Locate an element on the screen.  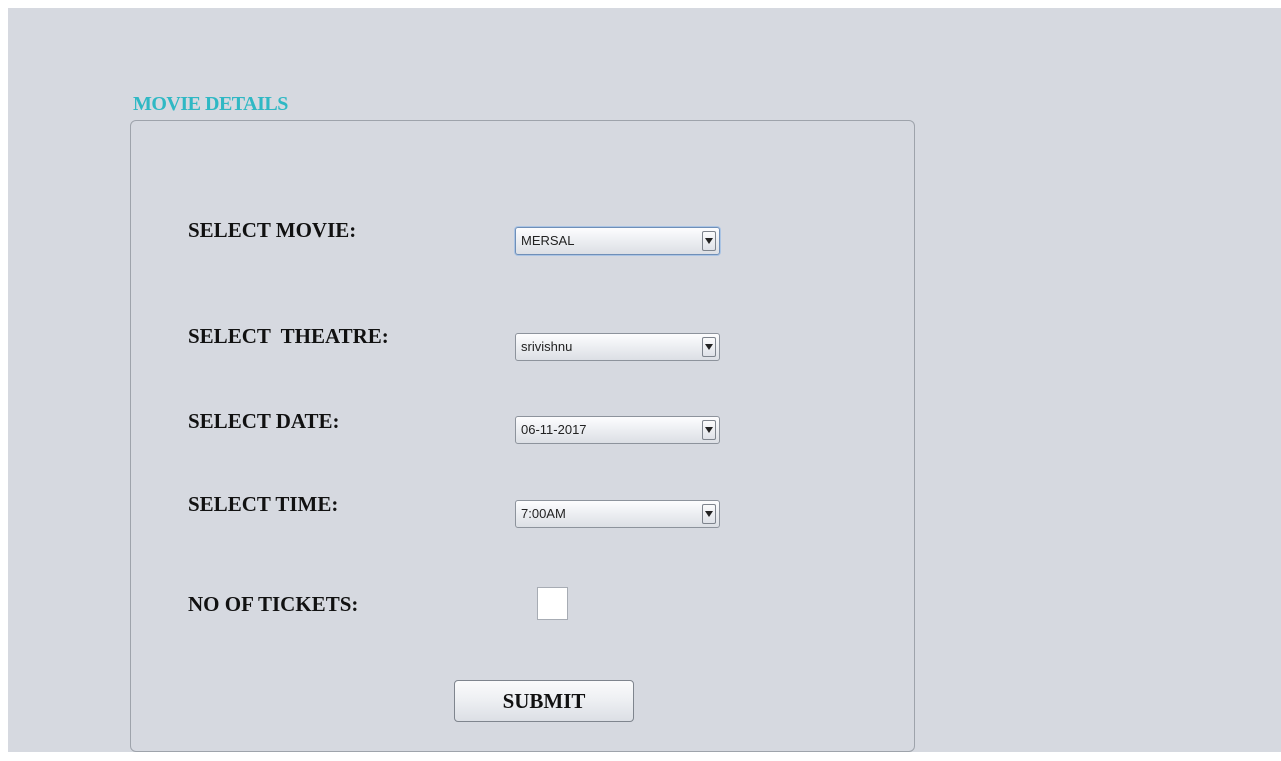
movie-label: SELECT MOVIE: is located at coordinates (272, 230).